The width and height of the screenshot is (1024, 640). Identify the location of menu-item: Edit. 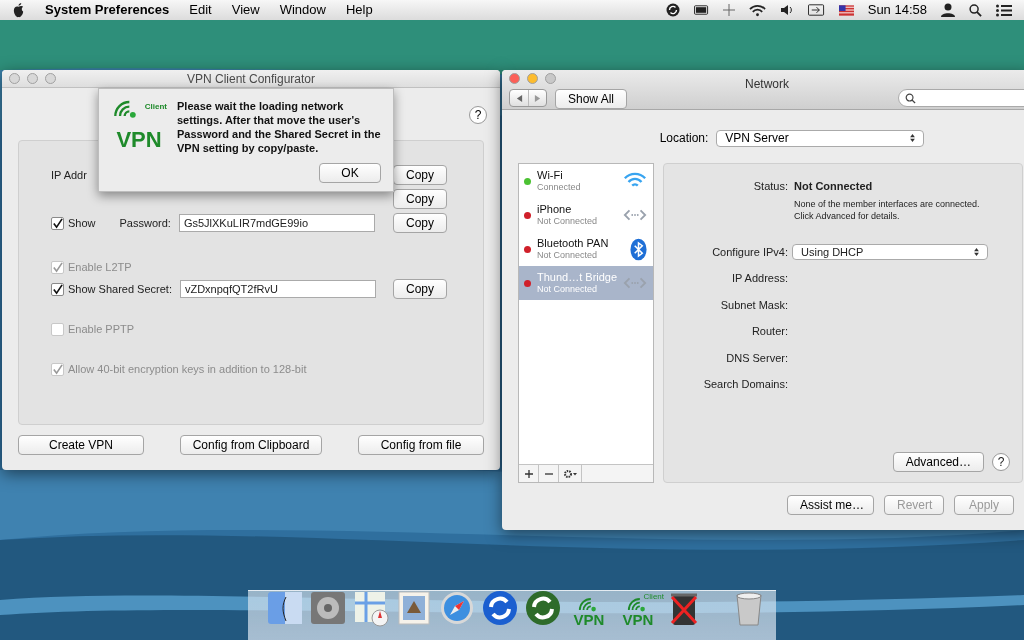
(200, 10).